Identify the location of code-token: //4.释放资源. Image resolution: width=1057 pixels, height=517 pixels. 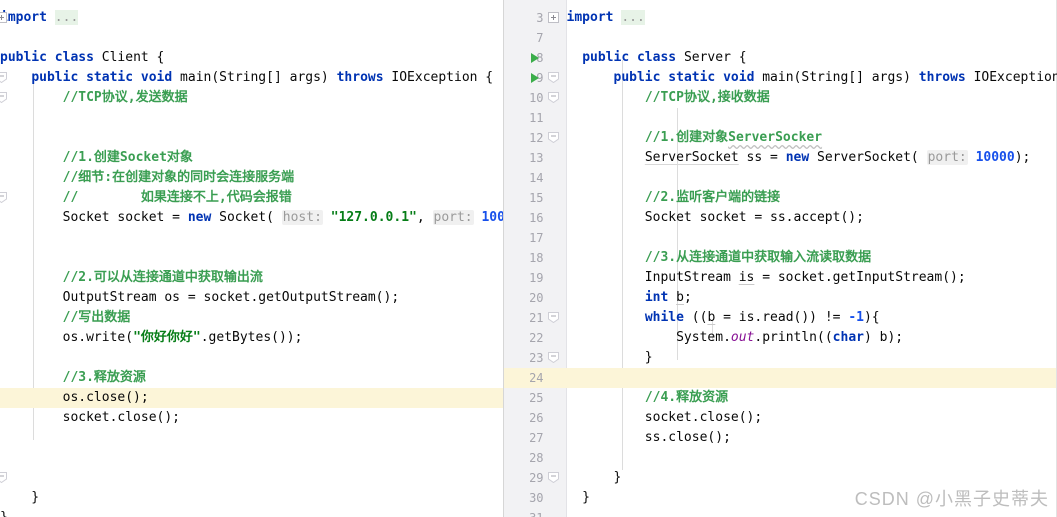
(686, 397).